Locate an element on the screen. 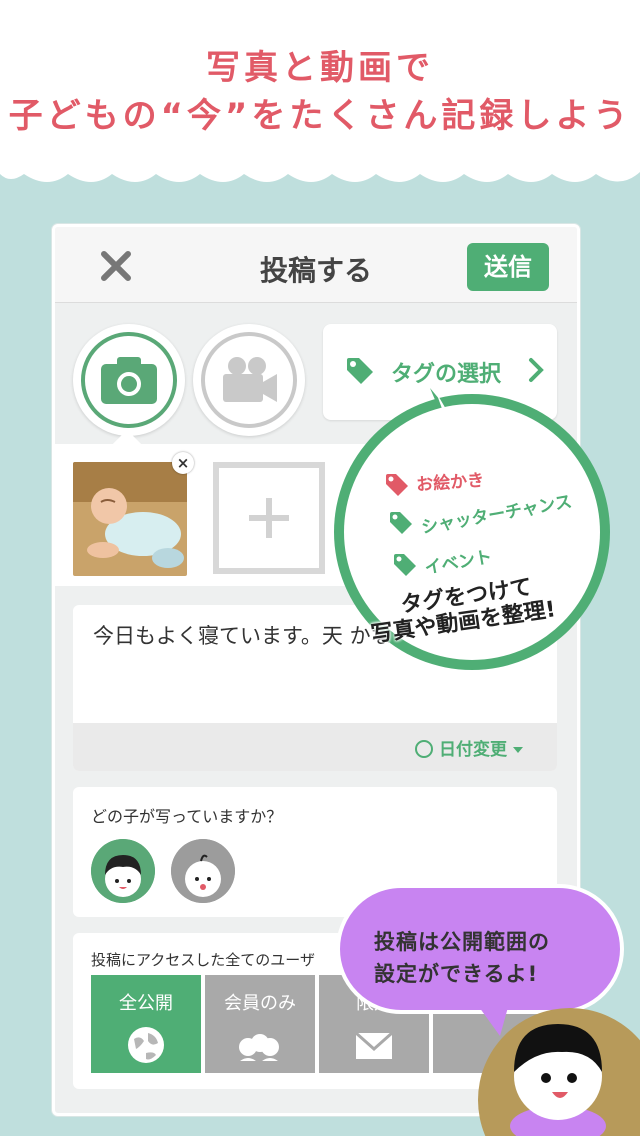 This screenshot has height=1136, width=640. privacy-option-members-label: 会員のみ is located at coordinates (260, 1003).